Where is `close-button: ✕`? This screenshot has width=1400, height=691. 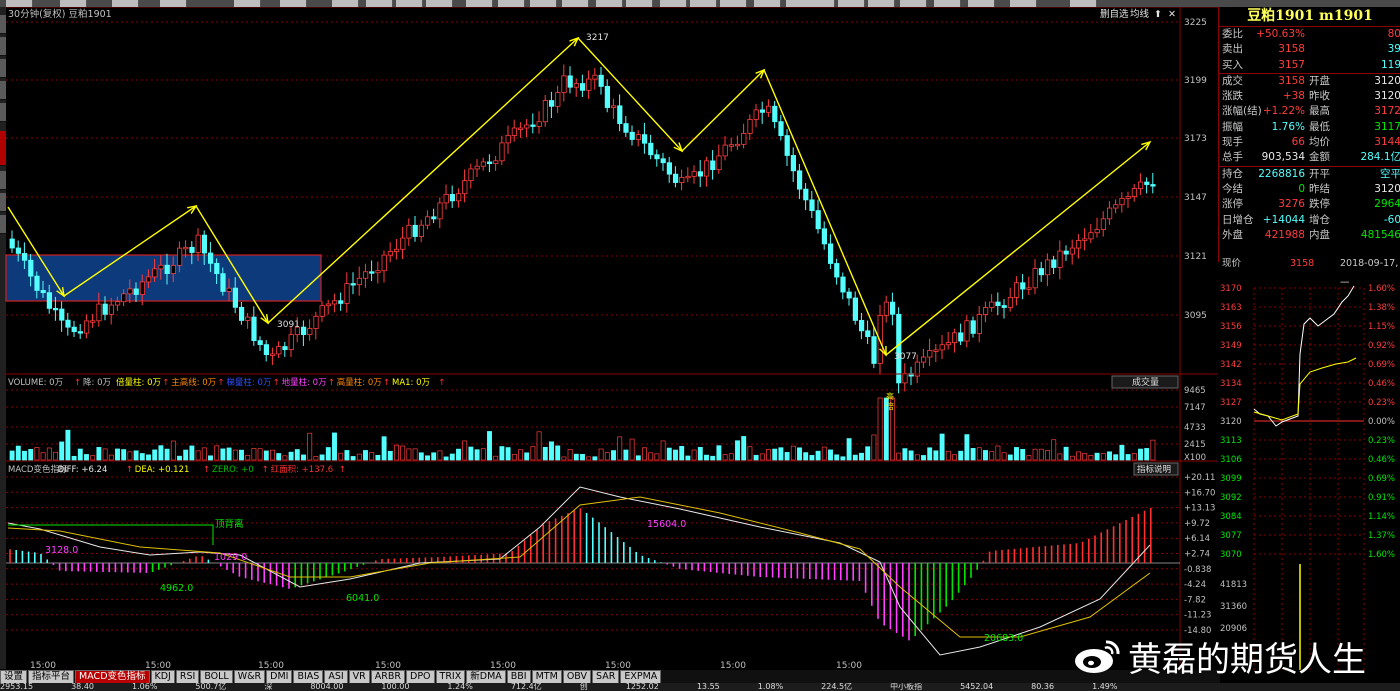
close-button: ✕ is located at coordinates (1172, 14).